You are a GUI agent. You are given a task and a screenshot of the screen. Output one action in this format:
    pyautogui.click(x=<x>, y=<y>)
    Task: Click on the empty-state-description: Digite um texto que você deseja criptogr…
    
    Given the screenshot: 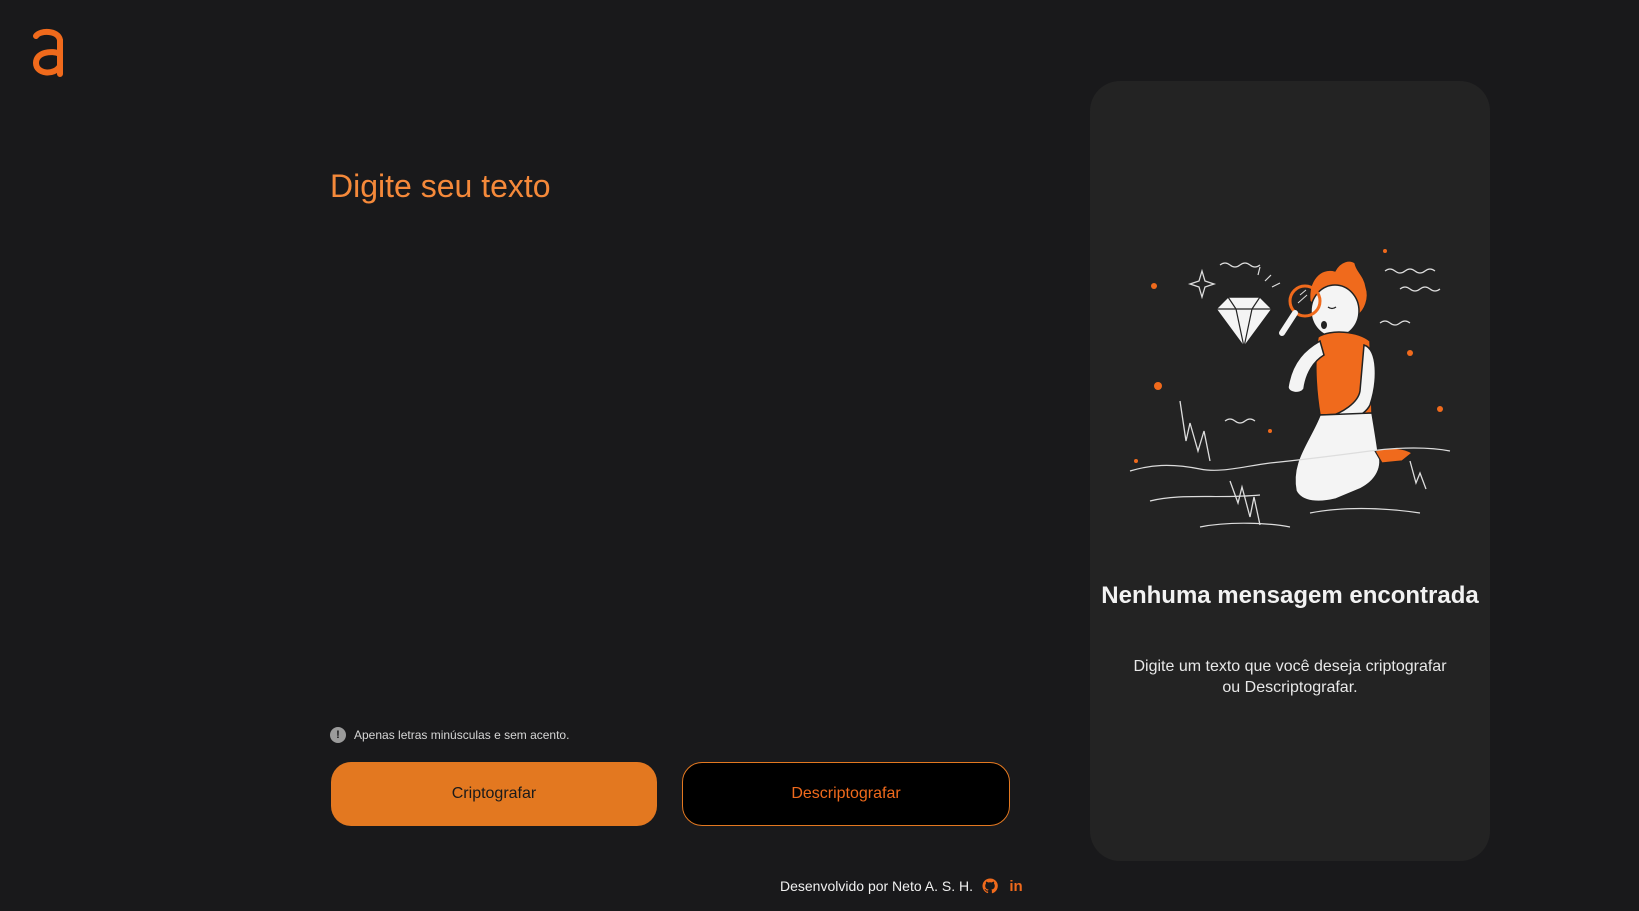 What is the action you would take?
    pyautogui.click(x=1290, y=677)
    